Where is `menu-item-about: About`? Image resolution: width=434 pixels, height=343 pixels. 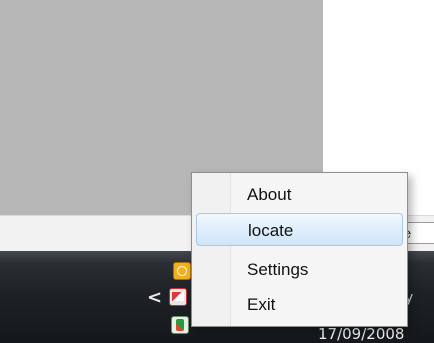
menu-item-about: About is located at coordinates (299, 194).